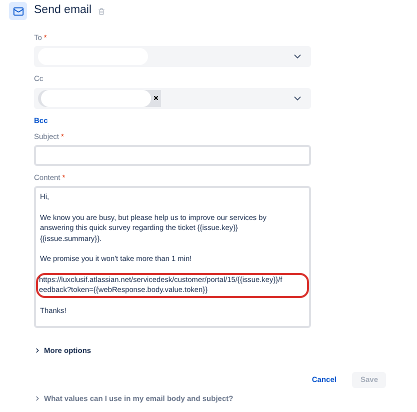  I want to click on subject-field, so click(172, 155).